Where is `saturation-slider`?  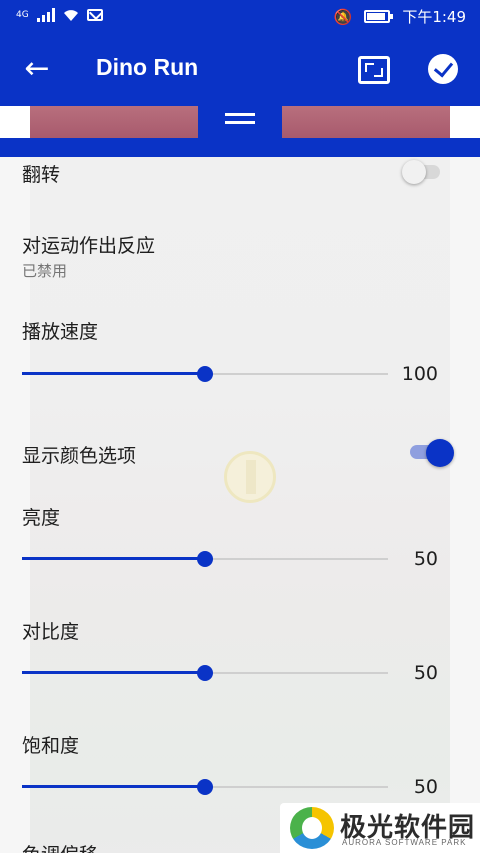
saturation-slider is located at coordinates (205, 787).